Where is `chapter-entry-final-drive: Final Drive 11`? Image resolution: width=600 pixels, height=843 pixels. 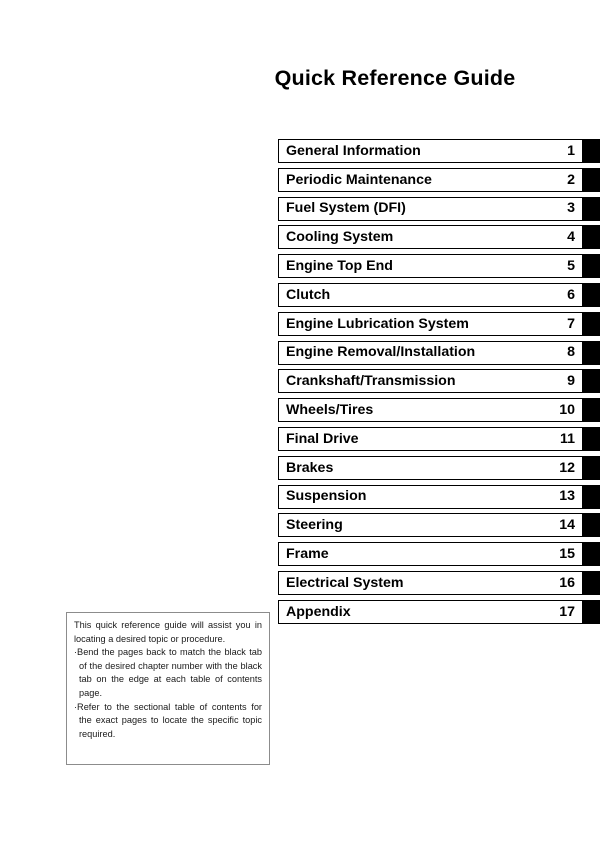 chapter-entry-final-drive: Final Drive 11 is located at coordinates (430, 438).